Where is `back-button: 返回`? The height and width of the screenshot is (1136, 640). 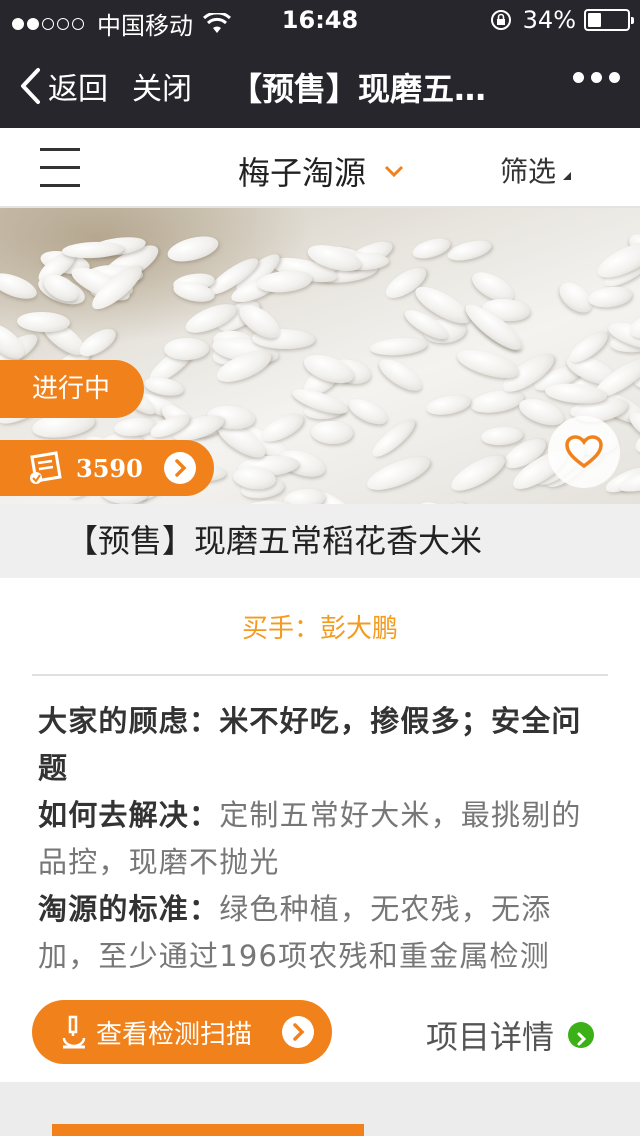 back-button: 返回 is located at coordinates (63, 86).